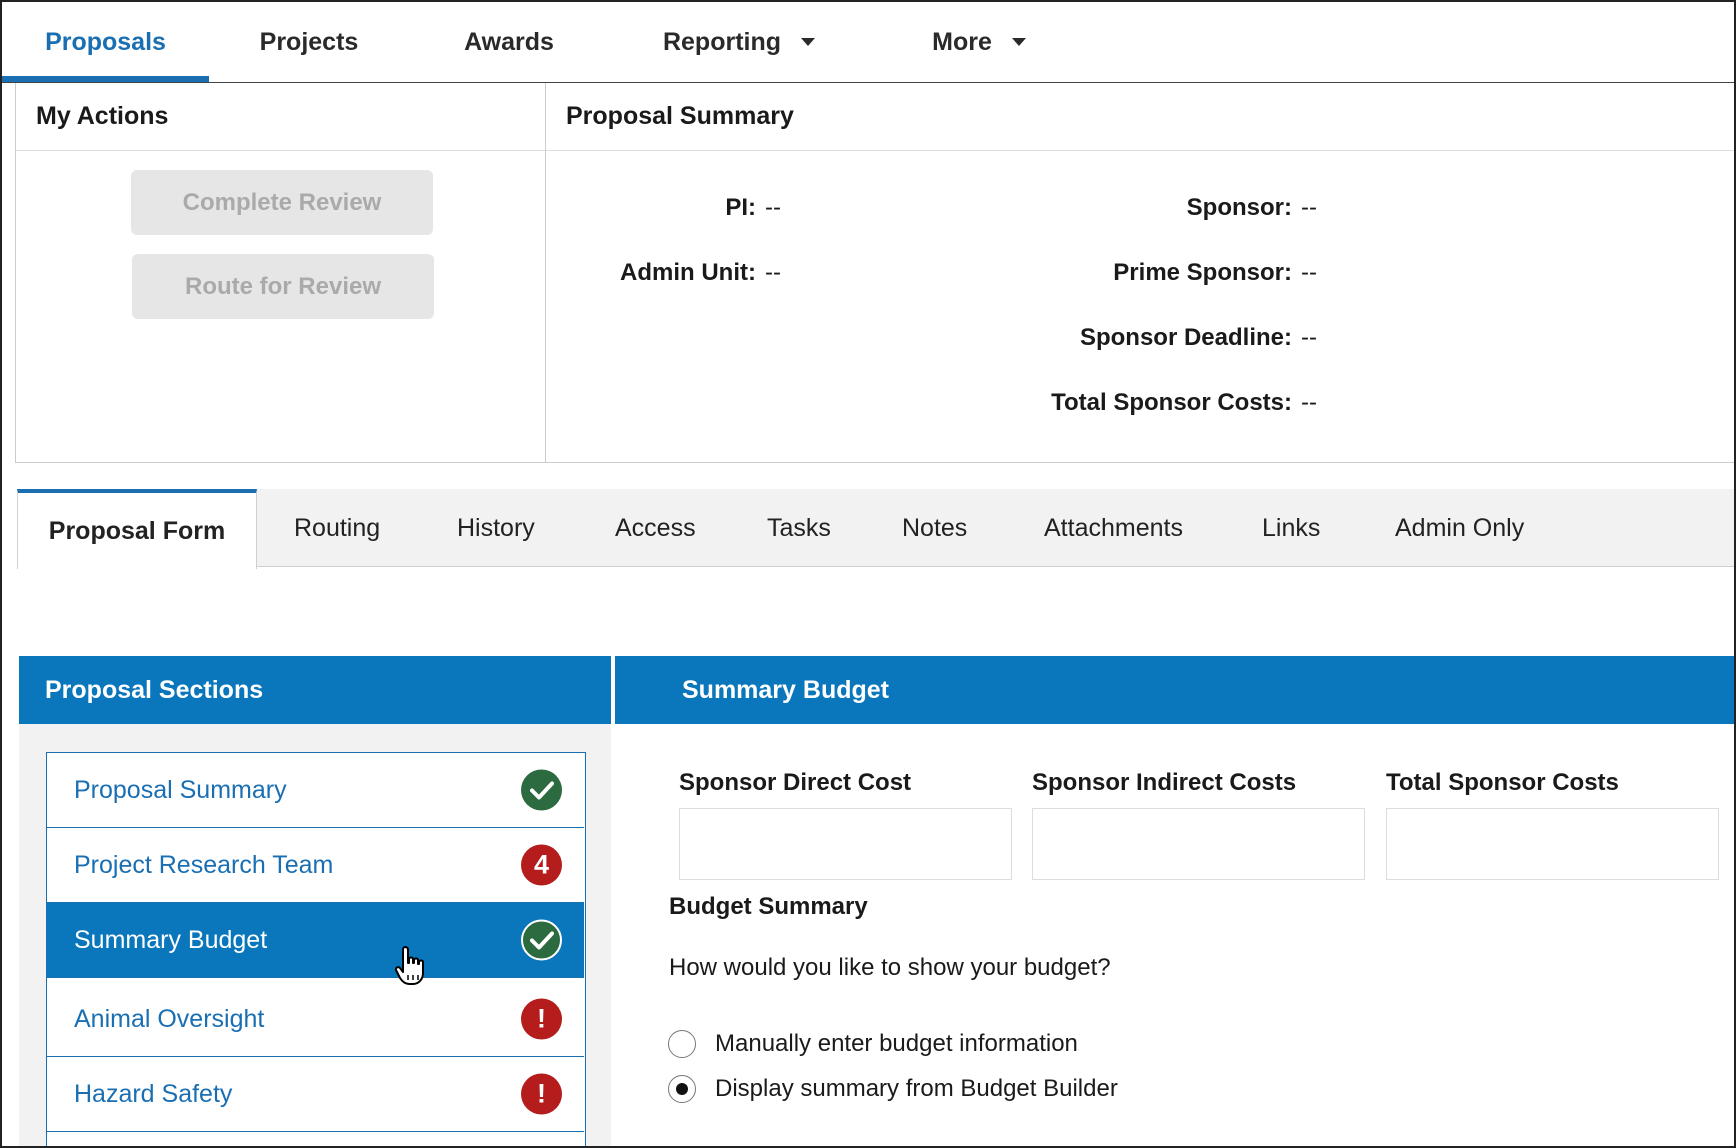  What do you see at coordinates (1291, 528) in the screenshot?
I see `tab-links: Links` at bounding box center [1291, 528].